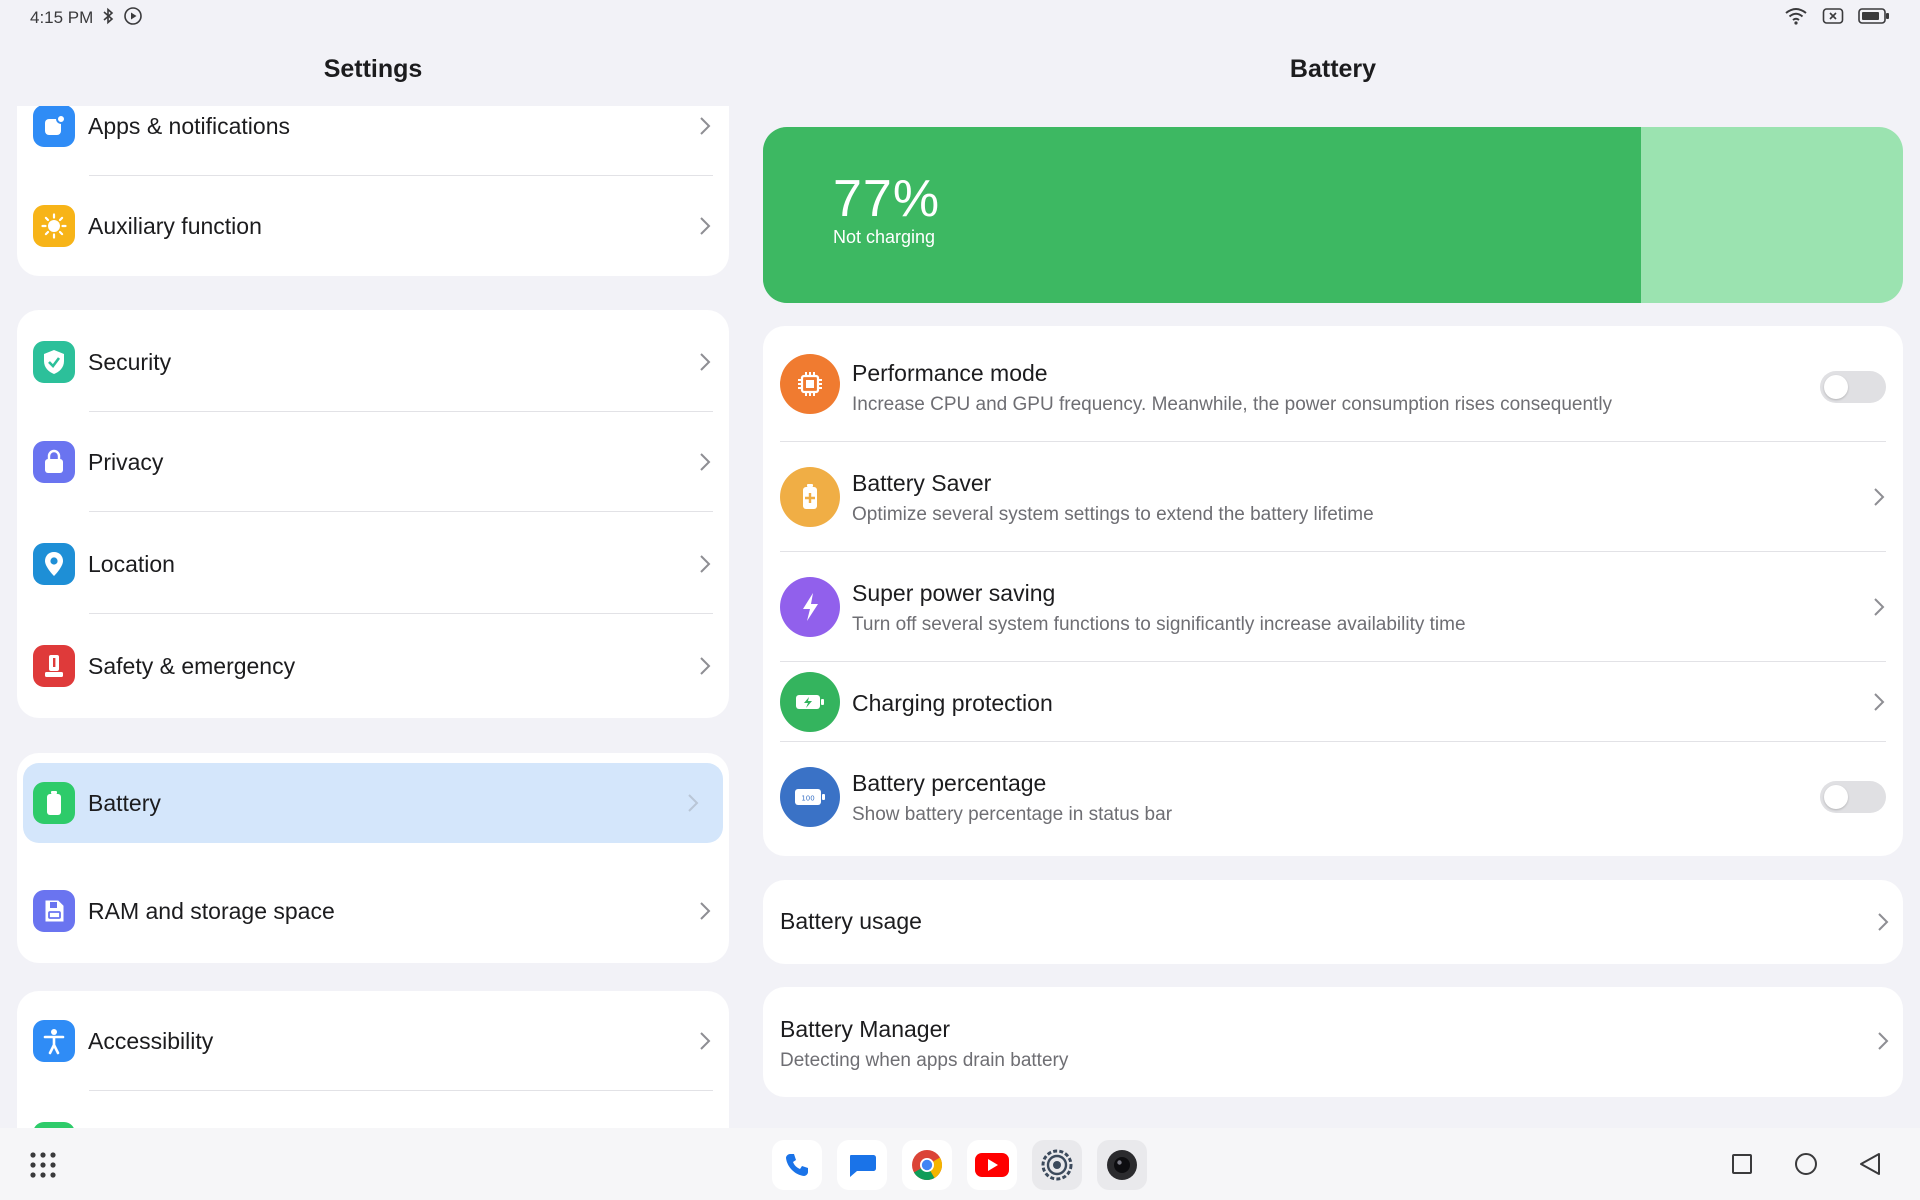 The height and width of the screenshot is (1200, 1920). I want to click on option-charging-protection: Charging protection, so click(1333, 702).